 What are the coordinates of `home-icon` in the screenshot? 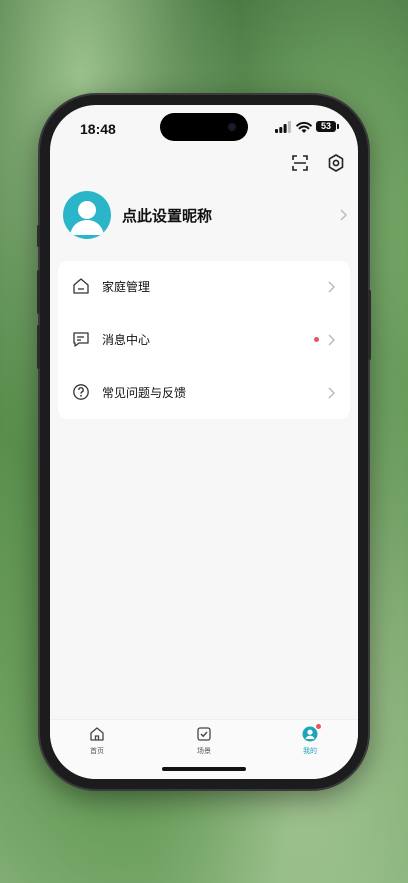 It's located at (81, 286).